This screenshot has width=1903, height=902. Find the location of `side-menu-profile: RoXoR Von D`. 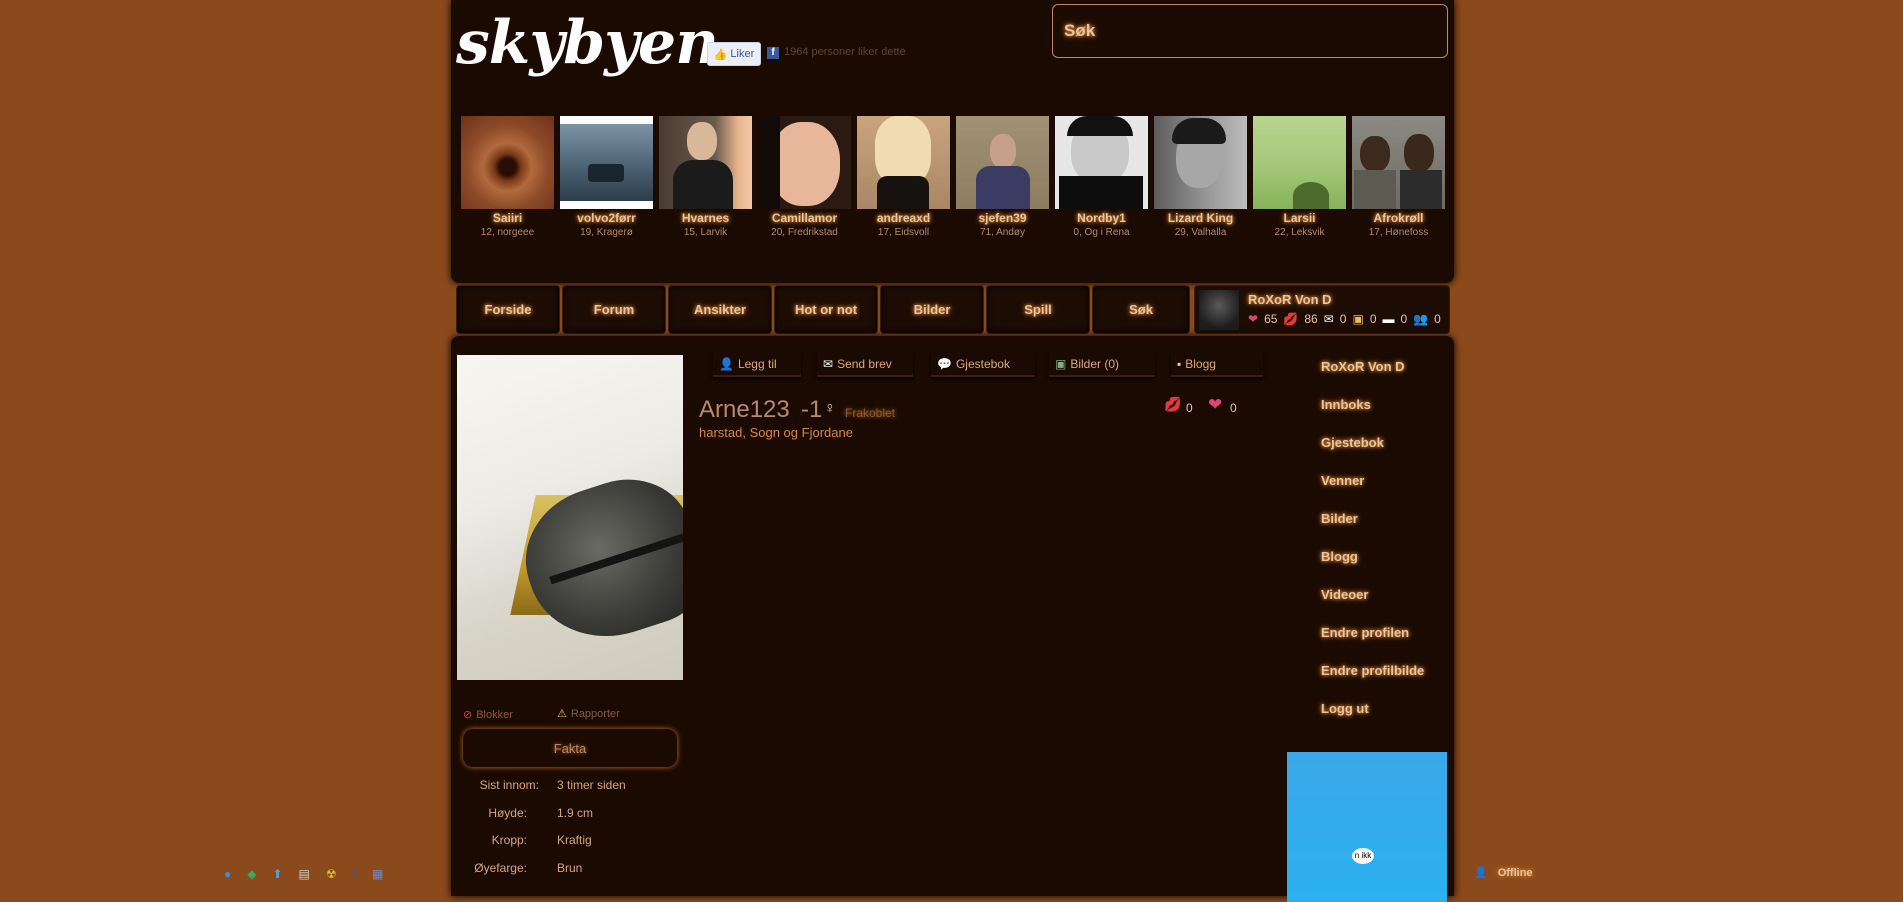

side-menu-profile: RoXoR Von D is located at coordinates (1385, 371).